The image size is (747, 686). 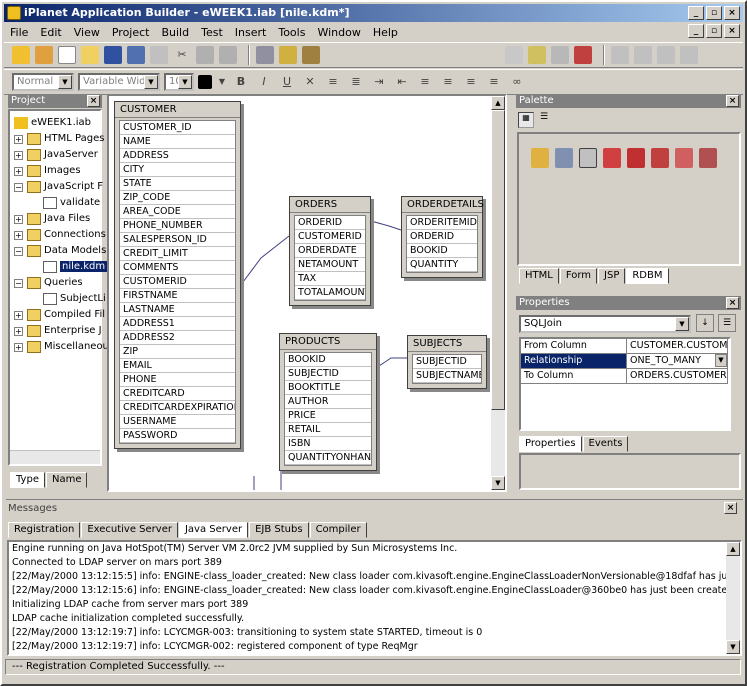 What do you see at coordinates (578, 276) in the screenshot?
I see `tab-form: Form` at bounding box center [578, 276].